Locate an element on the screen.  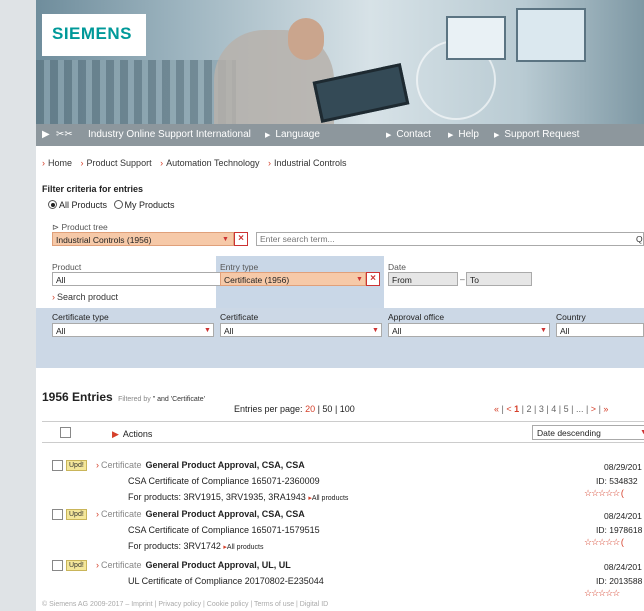
page-link: 4 is located at coordinates (553, 409).